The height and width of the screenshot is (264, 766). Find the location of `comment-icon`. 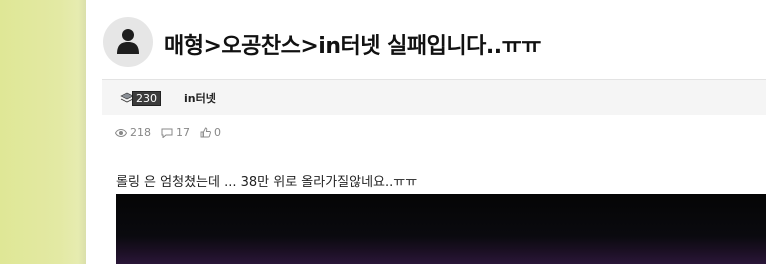

comment-icon is located at coordinates (167, 133).